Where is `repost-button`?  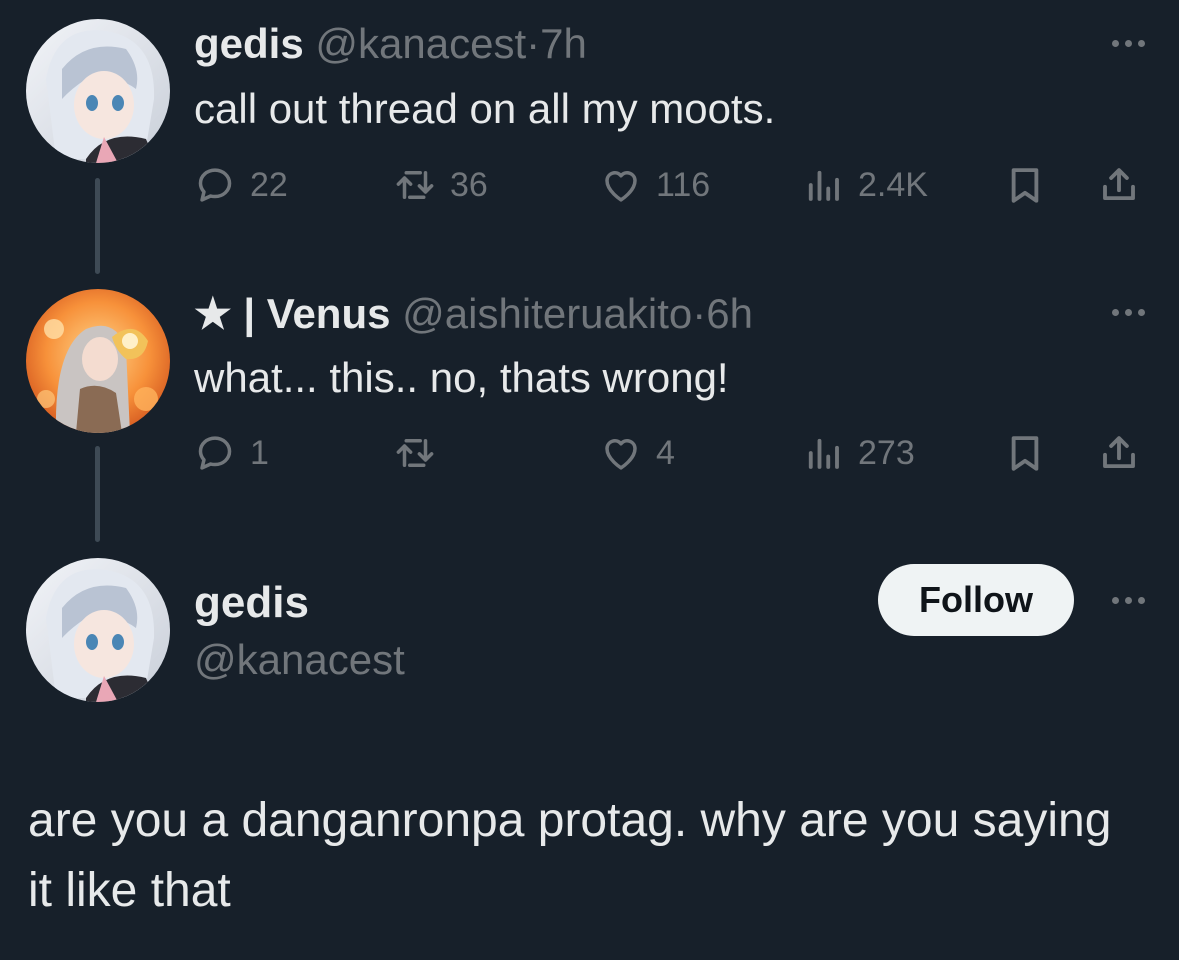
repost-button is located at coordinates (415, 453).